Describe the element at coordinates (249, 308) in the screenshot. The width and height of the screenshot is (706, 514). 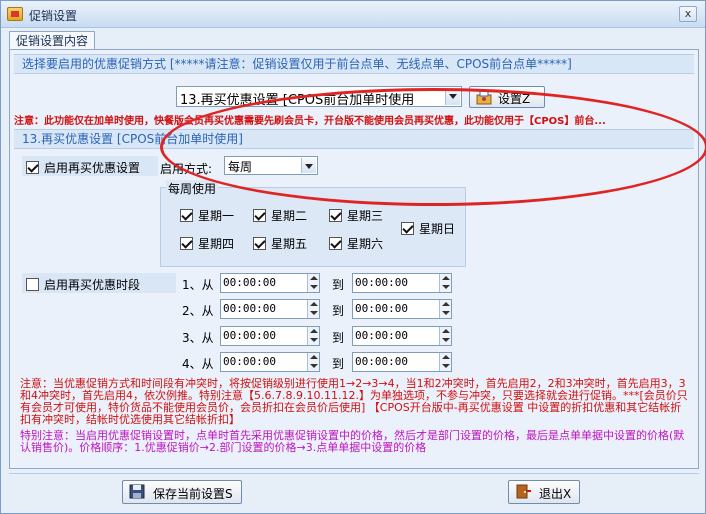
I see `period-2-from-value: 00:00:00` at that location.